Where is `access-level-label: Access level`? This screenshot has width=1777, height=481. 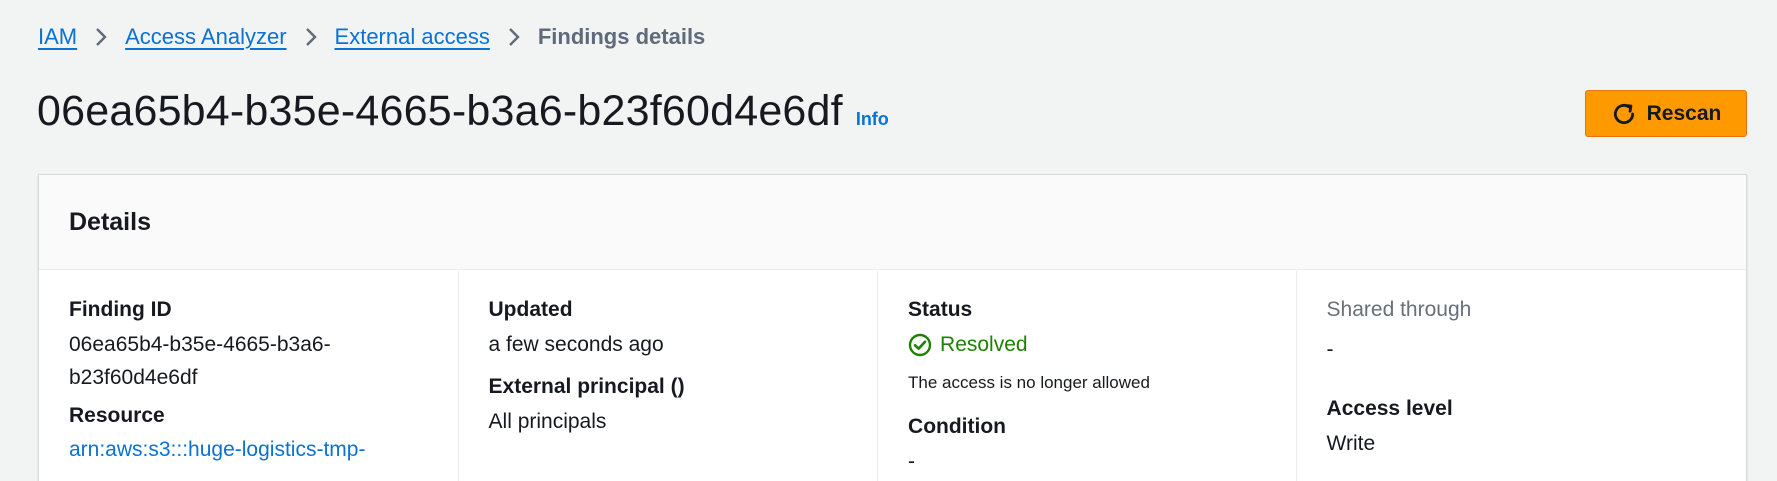
access-level-label: Access level is located at coordinates (1389, 408).